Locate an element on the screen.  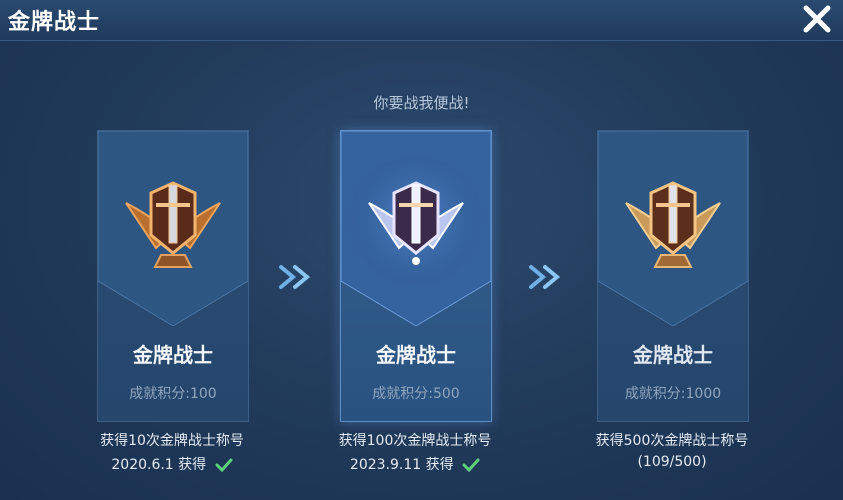
card-1-description: 获得10次金牌战士称号 2020.6.1 获得 is located at coordinates (172, 452).